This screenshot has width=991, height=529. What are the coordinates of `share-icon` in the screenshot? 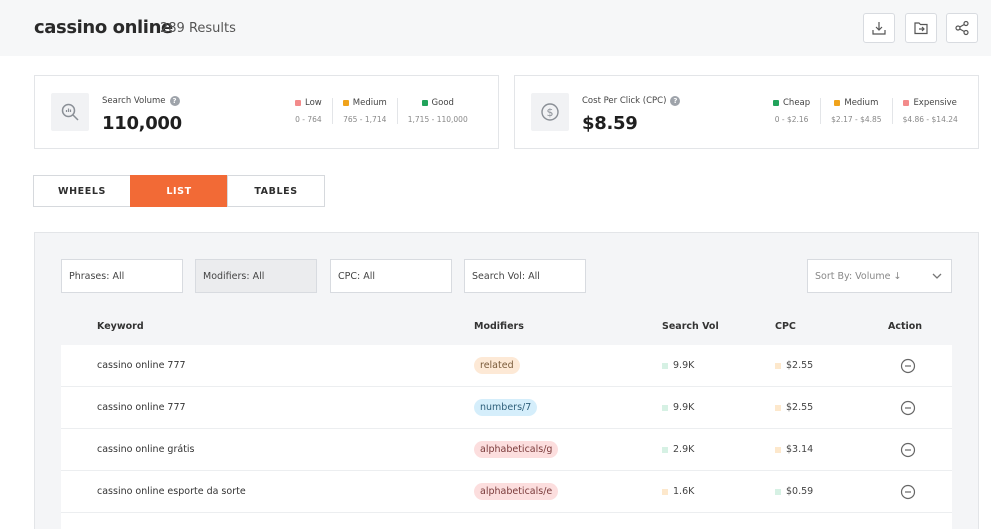 It's located at (962, 28).